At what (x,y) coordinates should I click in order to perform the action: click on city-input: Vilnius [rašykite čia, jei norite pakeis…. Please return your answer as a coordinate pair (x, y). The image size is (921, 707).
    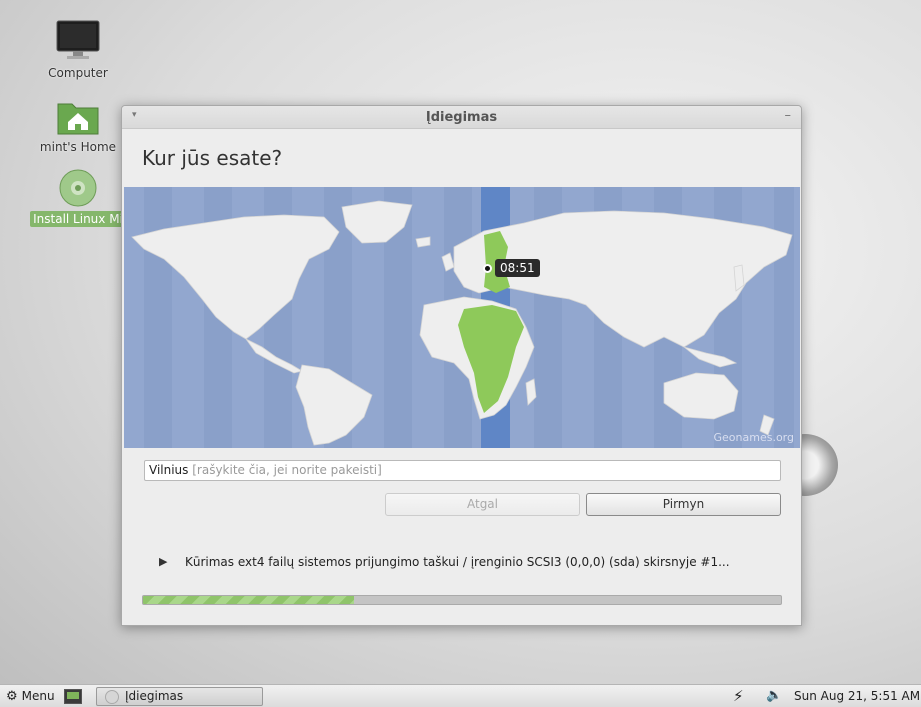
    Looking at the image, I should click on (462, 470).